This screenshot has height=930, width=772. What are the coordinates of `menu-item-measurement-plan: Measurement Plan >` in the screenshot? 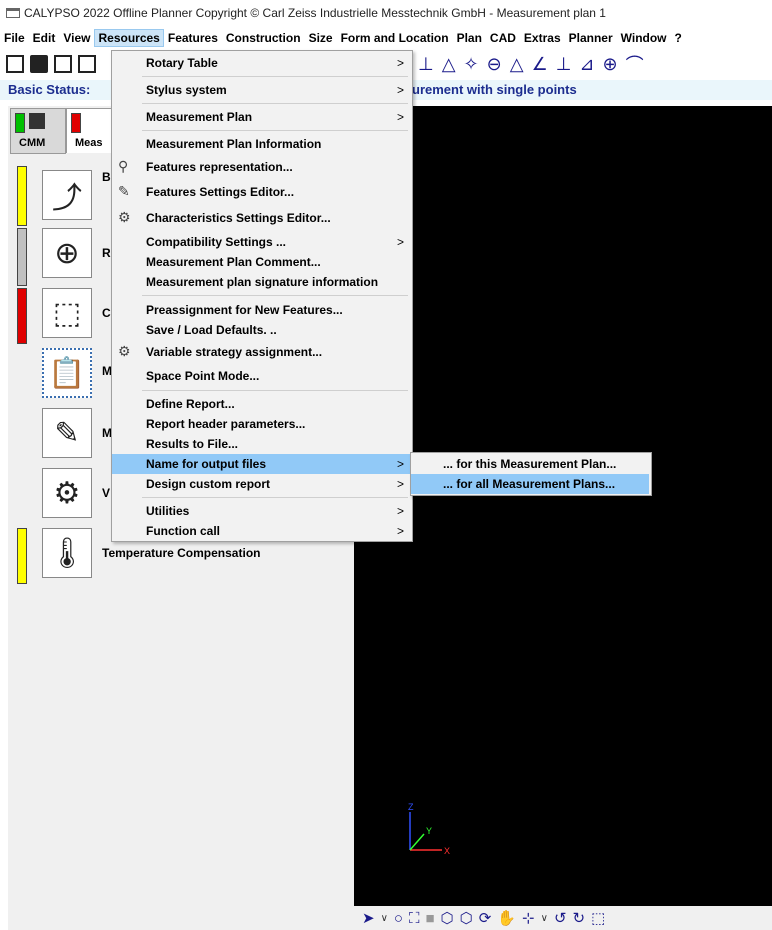 It's located at (261, 117).